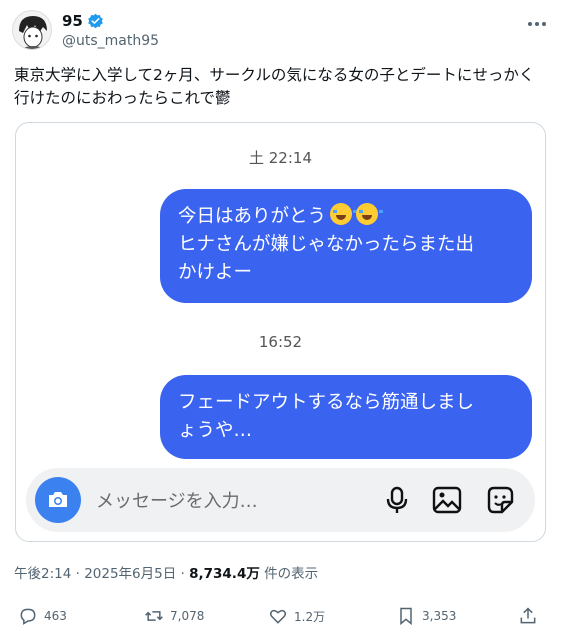 The image size is (561, 640). Describe the element at coordinates (278, 616) in the screenshot. I see `like-icon` at that location.